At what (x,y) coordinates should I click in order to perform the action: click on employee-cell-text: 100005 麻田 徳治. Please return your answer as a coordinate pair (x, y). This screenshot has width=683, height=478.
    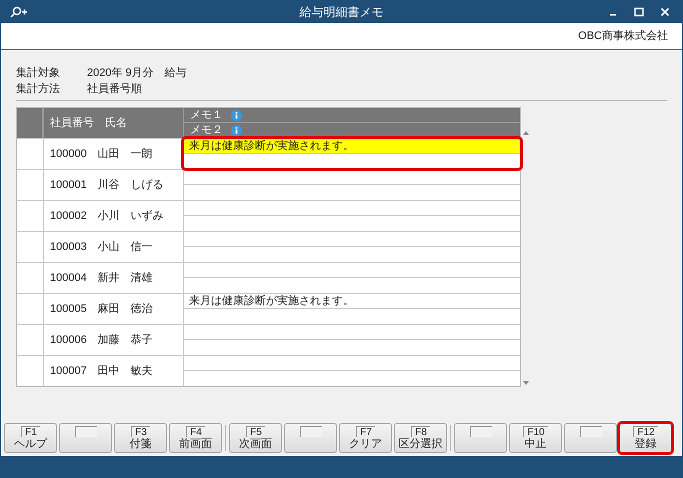
    Looking at the image, I should click on (101, 309).